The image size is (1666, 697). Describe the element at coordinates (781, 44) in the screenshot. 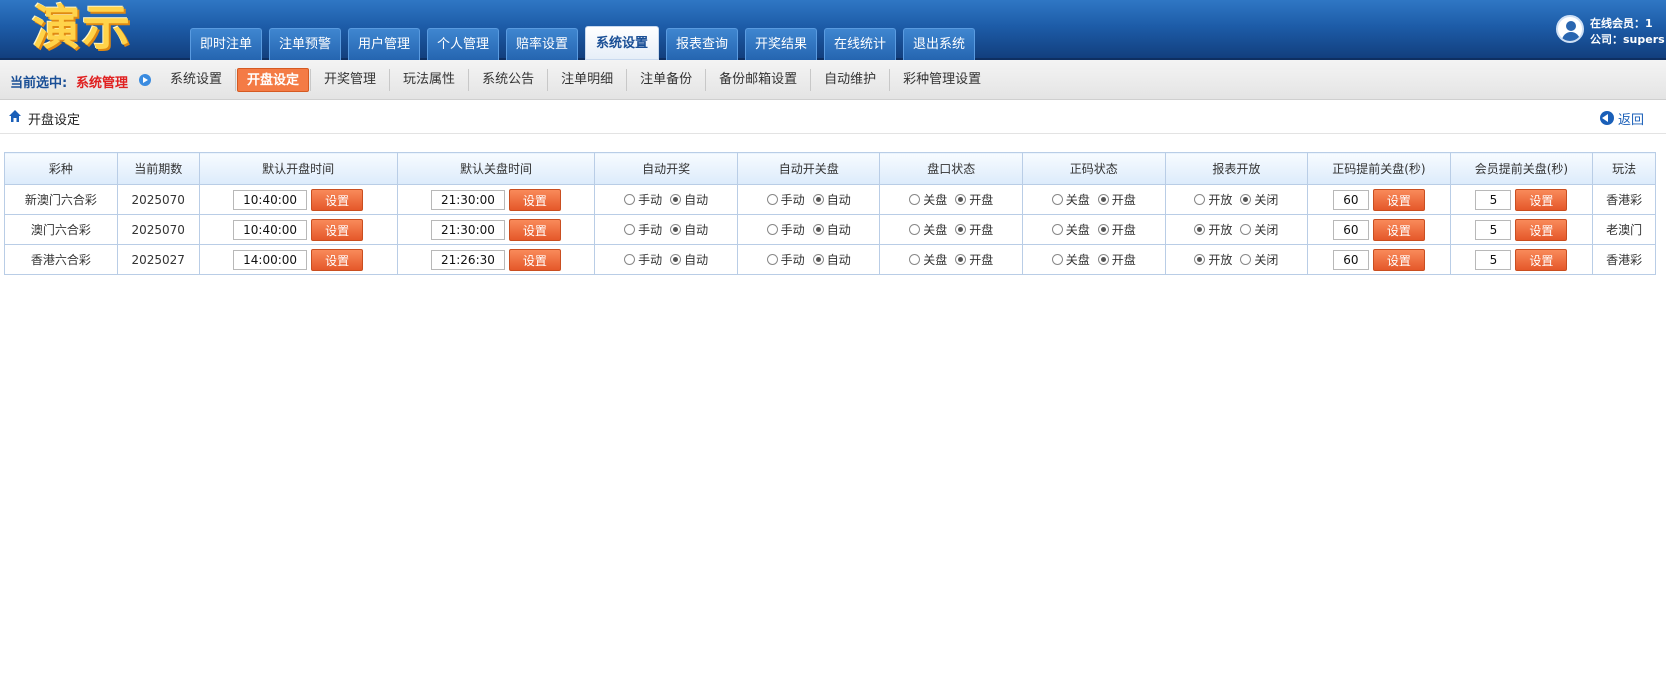

I see `nav-tab-draw-results: 开奖结果` at that location.